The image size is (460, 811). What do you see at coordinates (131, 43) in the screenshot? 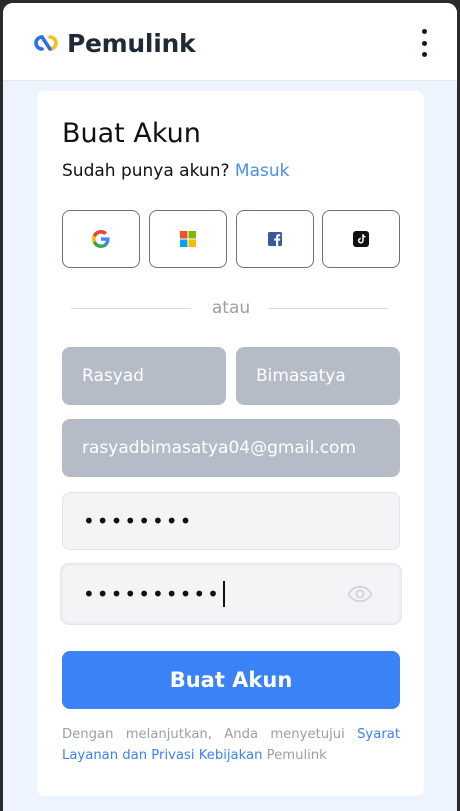
I see `brand-name: Pemulink` at bounding box center [131, 43].